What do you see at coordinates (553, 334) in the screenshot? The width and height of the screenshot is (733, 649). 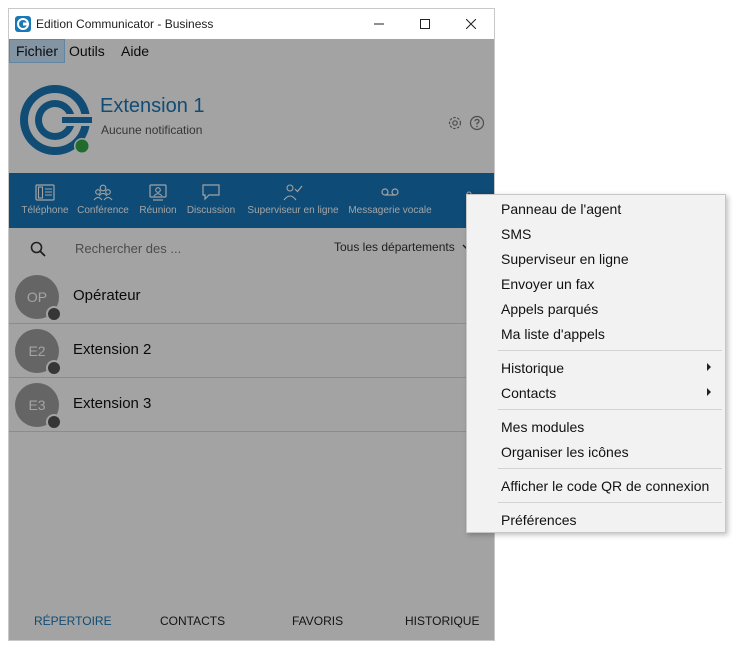 I see `menu-item-my-call-list: Ma liste d'appels` at bounding box center [553, 334].